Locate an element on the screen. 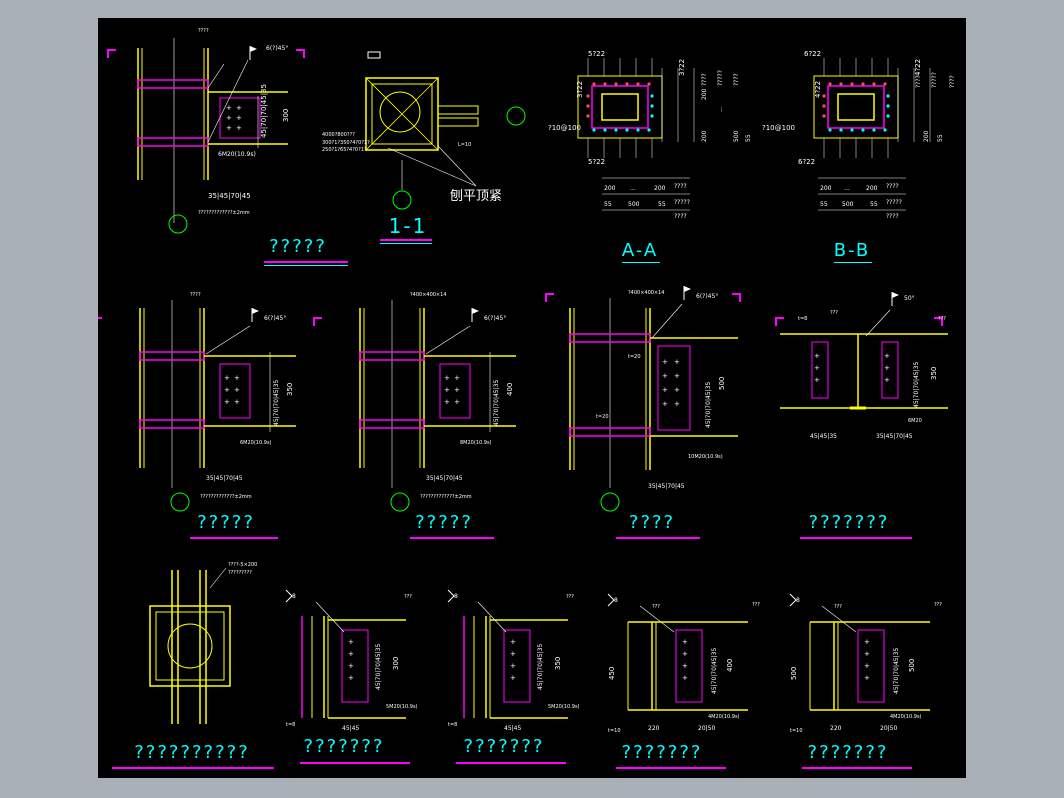  dimension-text: 3?22 is located at coordinates (682, 67).